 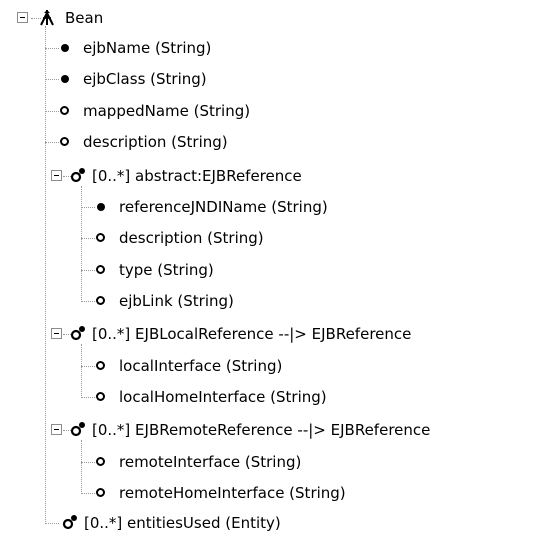 I want to click on tree-node-label: mappedName (String), so click(x=167, y=111).